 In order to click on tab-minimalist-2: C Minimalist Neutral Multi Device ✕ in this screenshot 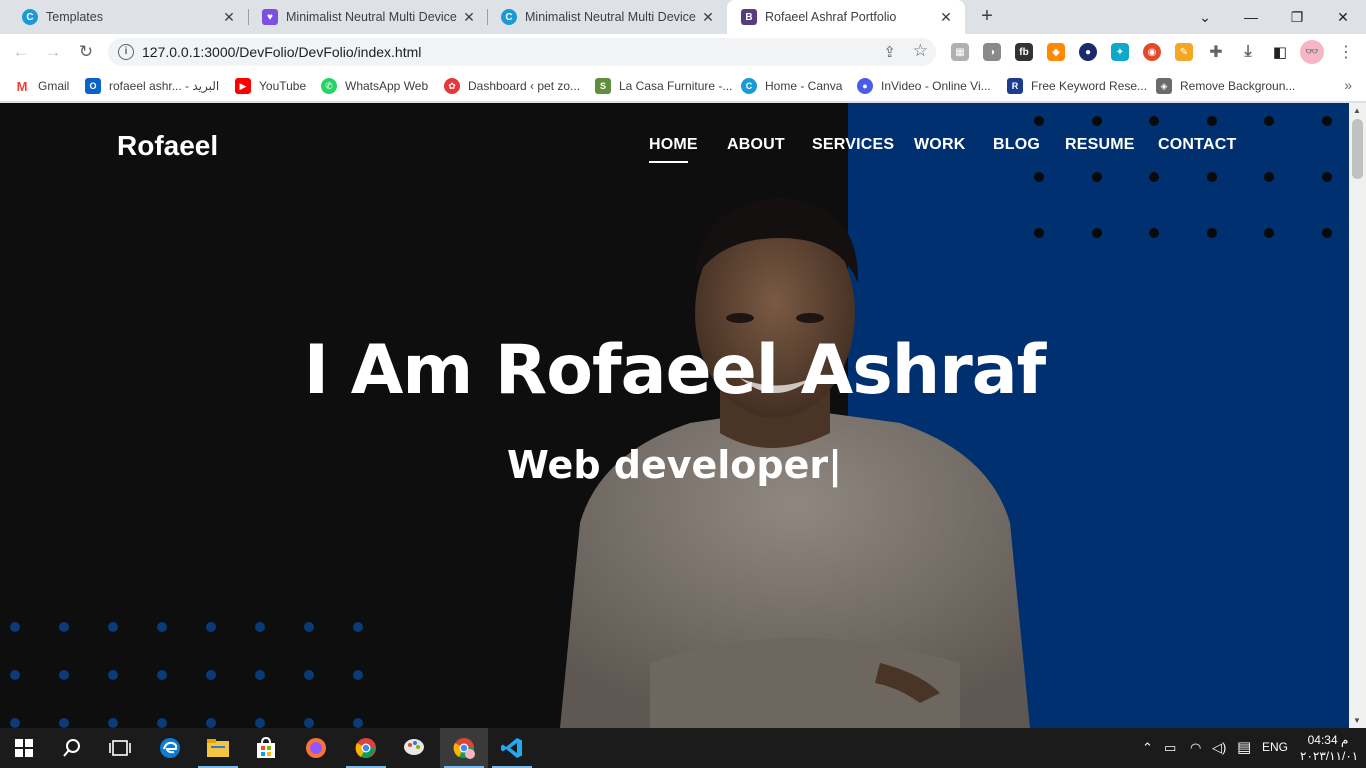, I will do `click(607, 17)`.